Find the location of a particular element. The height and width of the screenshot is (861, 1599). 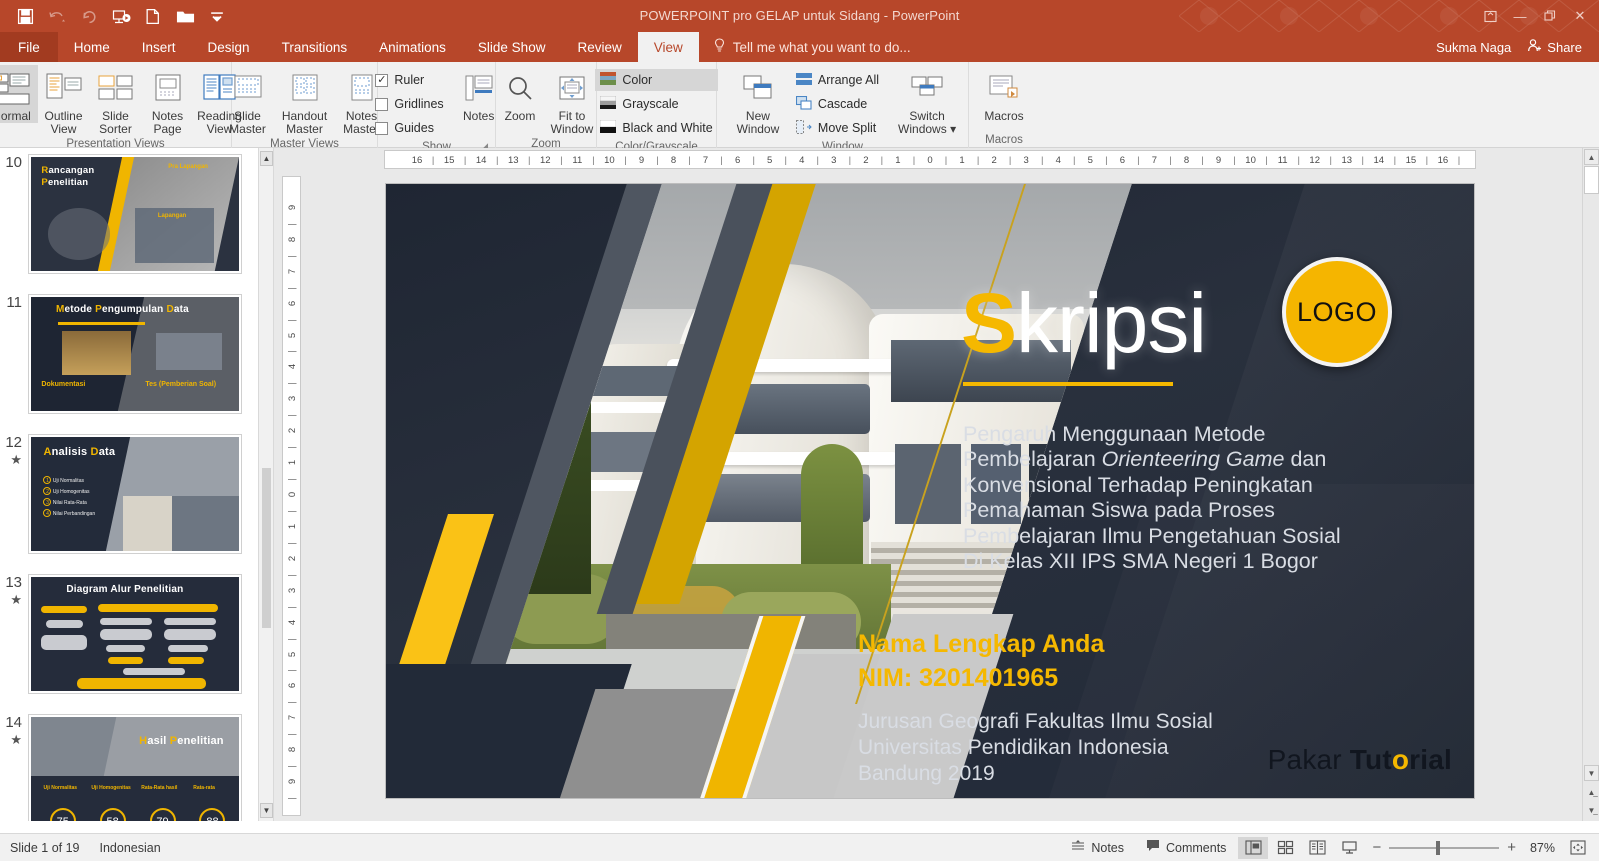

thumbnail-frame-13: Diagram Alur Penelitian is located at coordinates (135, 634).